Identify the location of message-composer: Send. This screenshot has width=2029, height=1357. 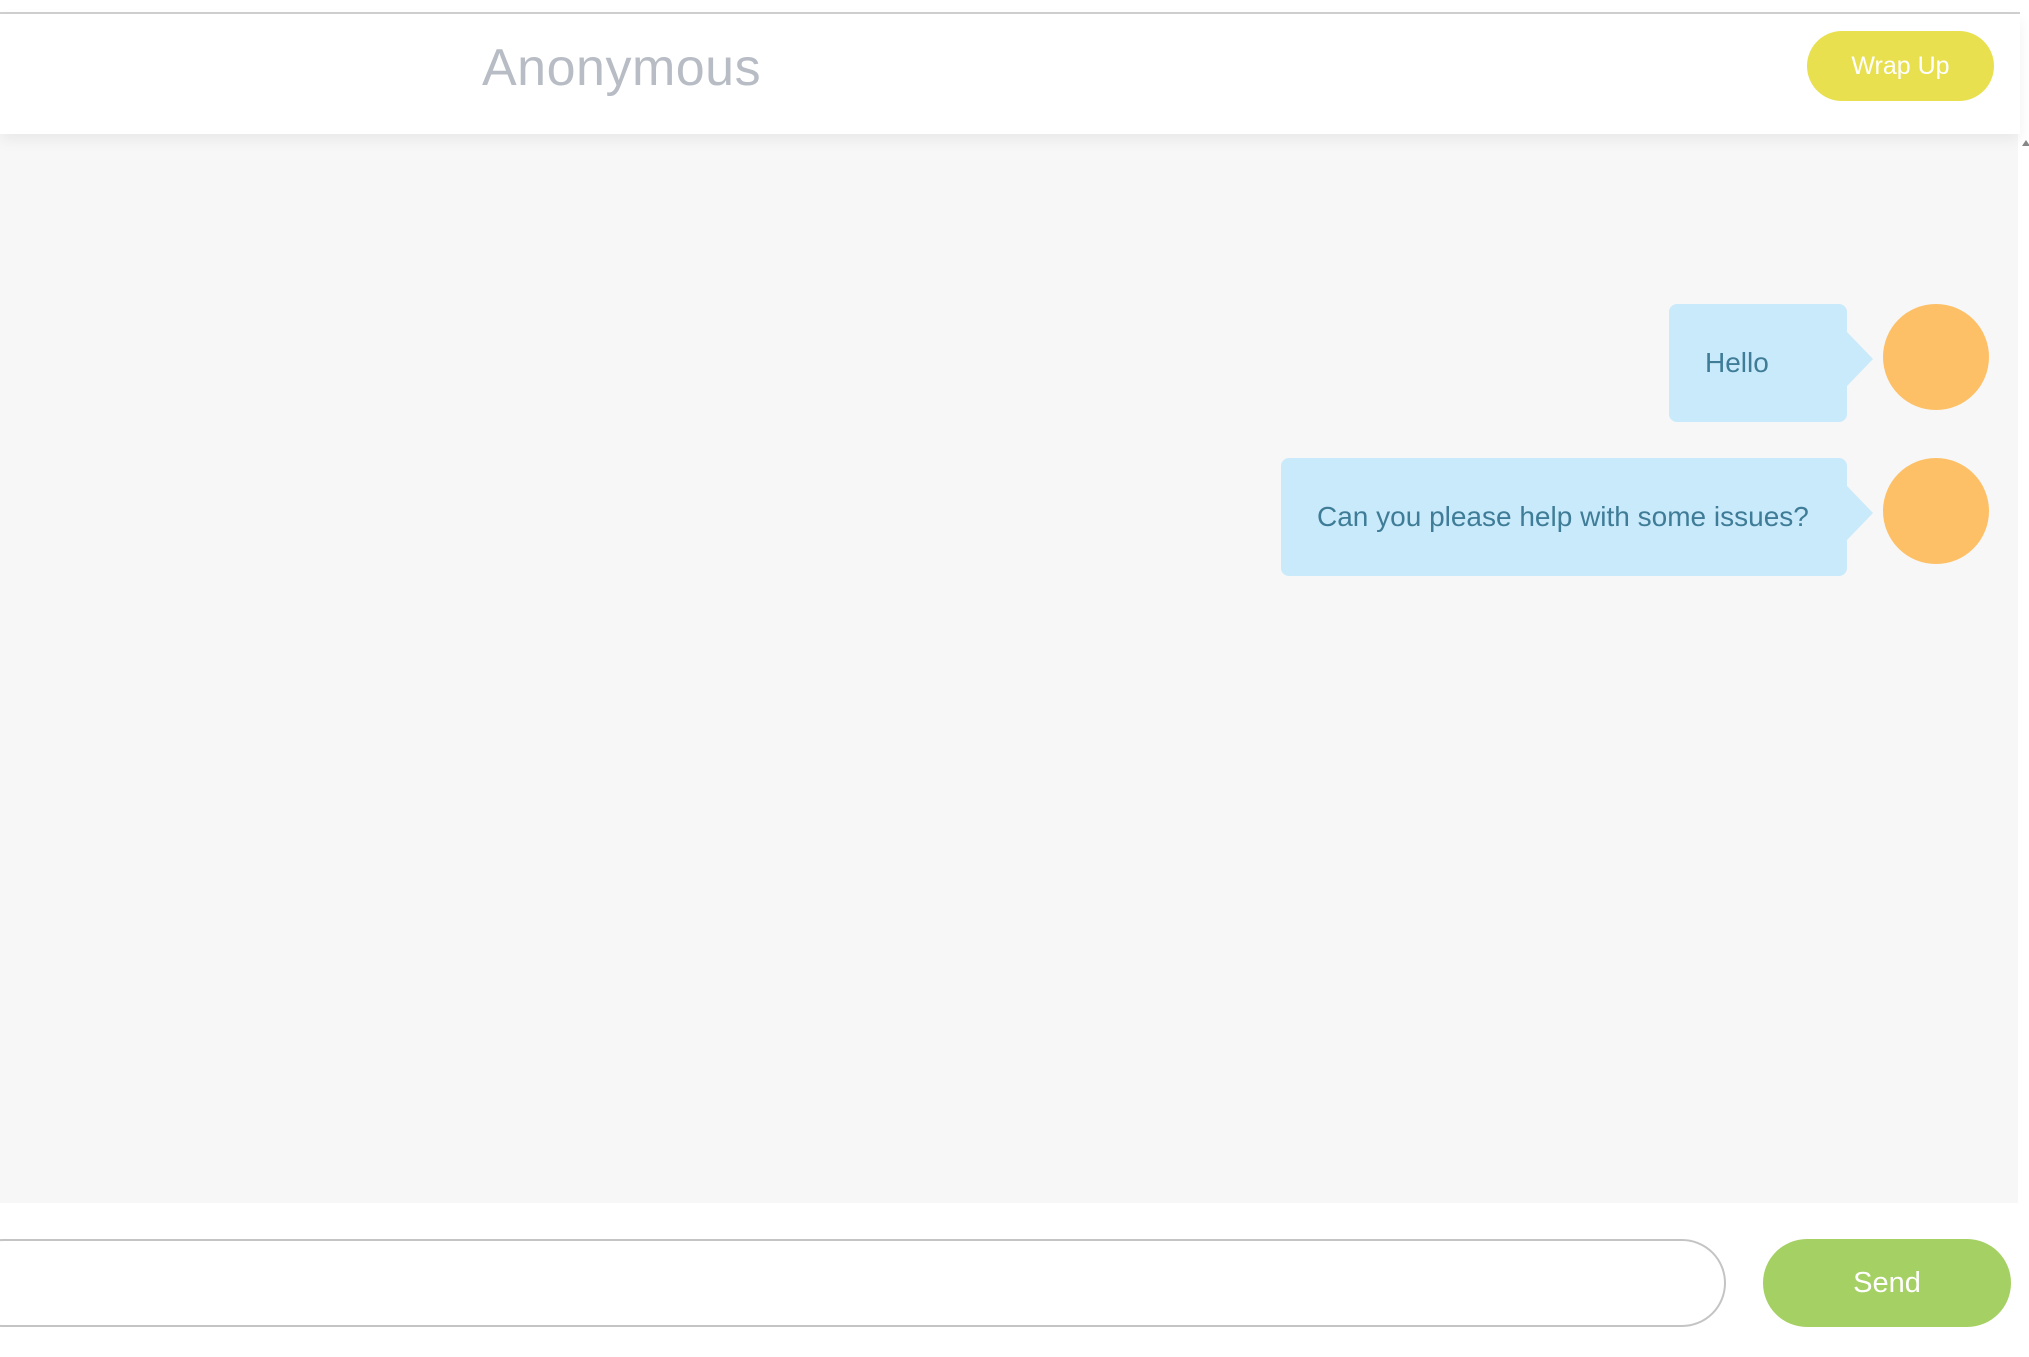
(1014, 1280).